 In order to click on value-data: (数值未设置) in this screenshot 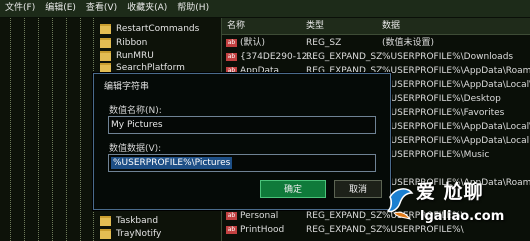, I will do `click(408, 43)`.